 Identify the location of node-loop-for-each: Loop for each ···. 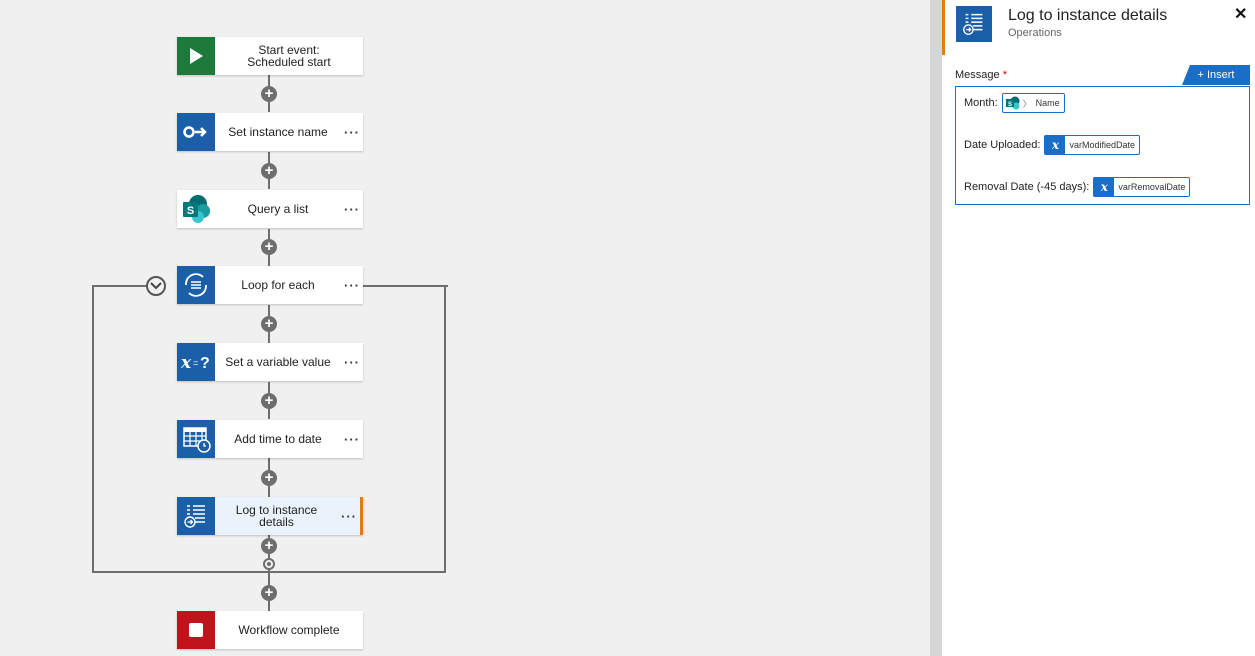
(270, 285).